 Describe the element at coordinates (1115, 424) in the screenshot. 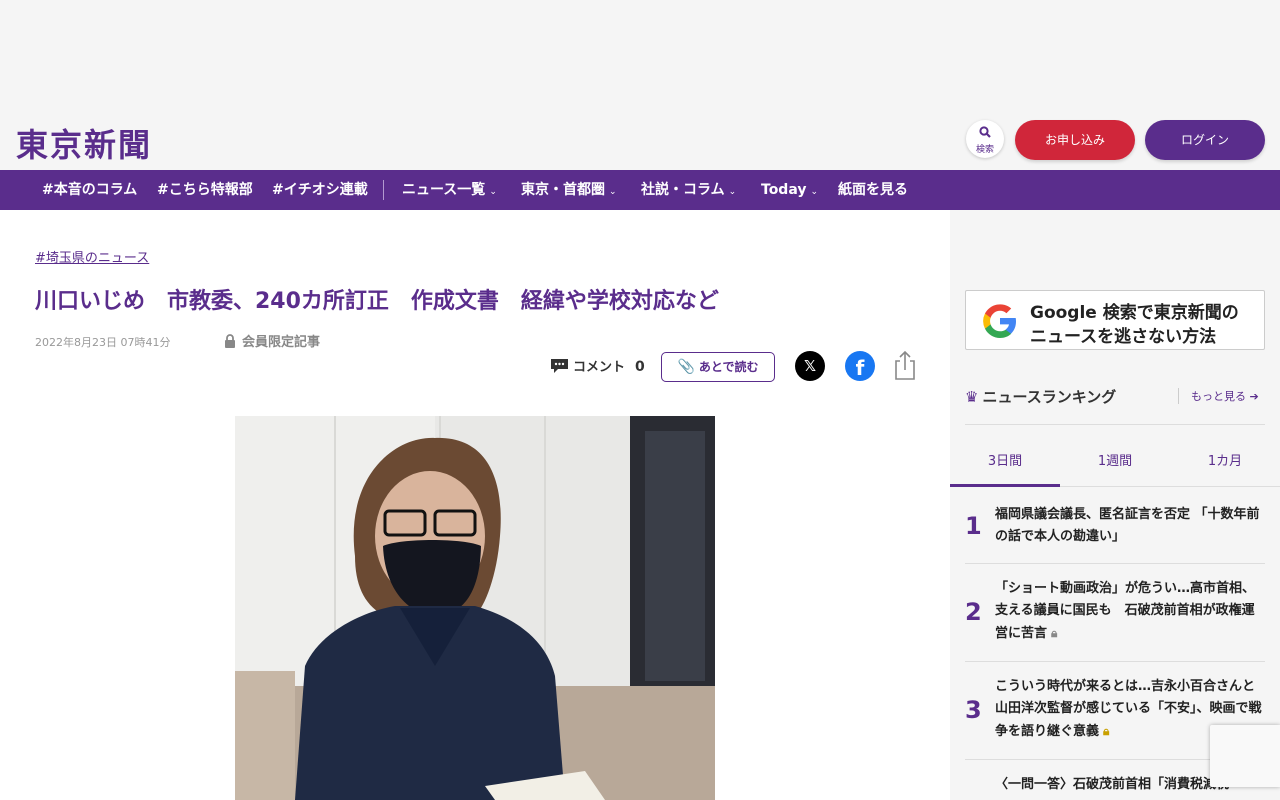

I see `divider` at that location.